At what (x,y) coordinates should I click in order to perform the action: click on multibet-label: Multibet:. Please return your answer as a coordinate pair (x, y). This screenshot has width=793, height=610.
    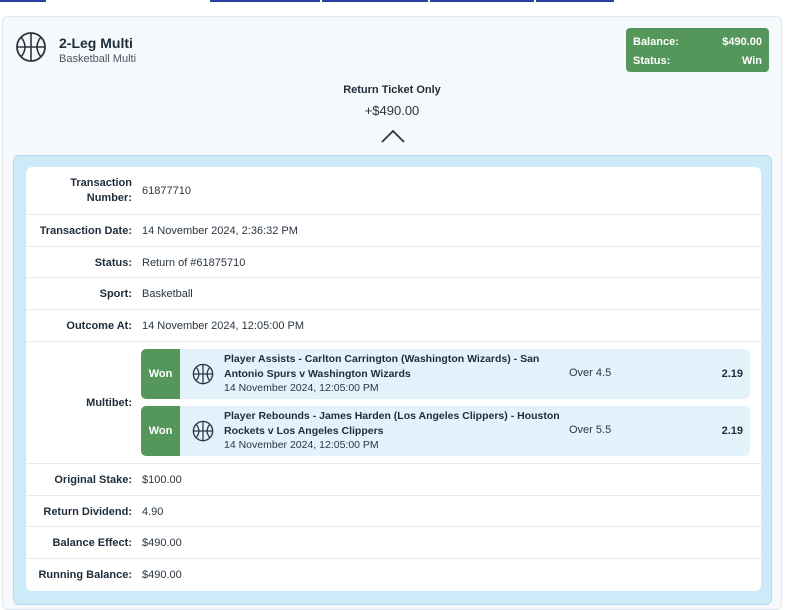
    Looking at the image, I should click on (109, 403).